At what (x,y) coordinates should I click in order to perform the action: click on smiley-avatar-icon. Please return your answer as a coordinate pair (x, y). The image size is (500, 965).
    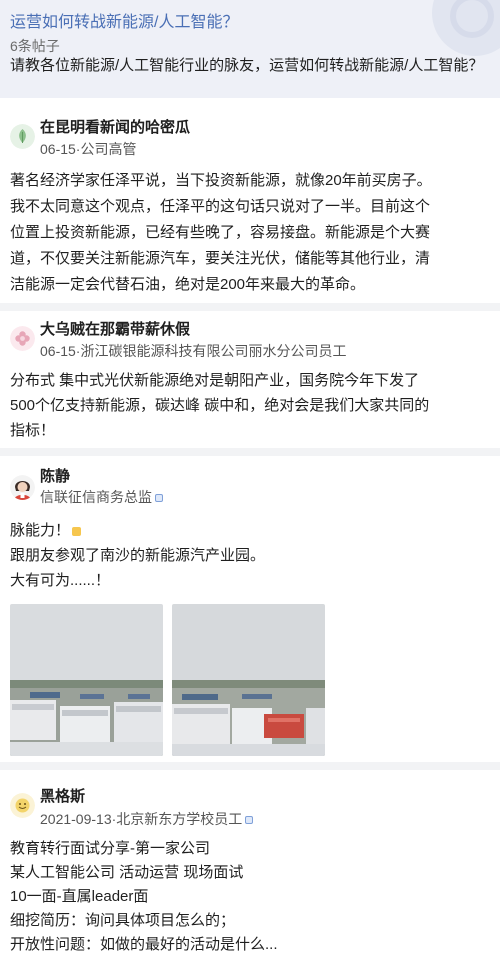
    Looking at the image, I should click on (22, 805).